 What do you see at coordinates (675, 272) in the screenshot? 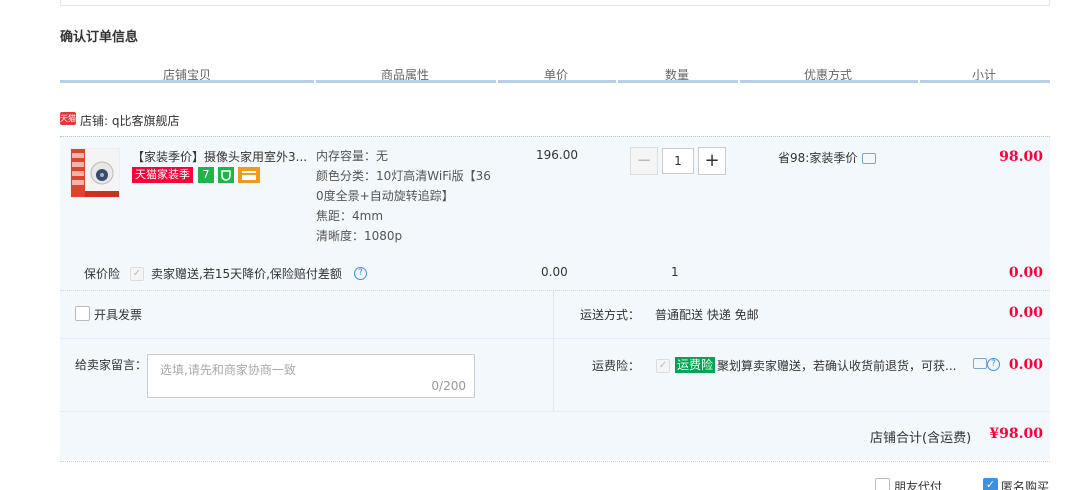
I see `insurance-quantity: 1` at bounding box center [675, 272].